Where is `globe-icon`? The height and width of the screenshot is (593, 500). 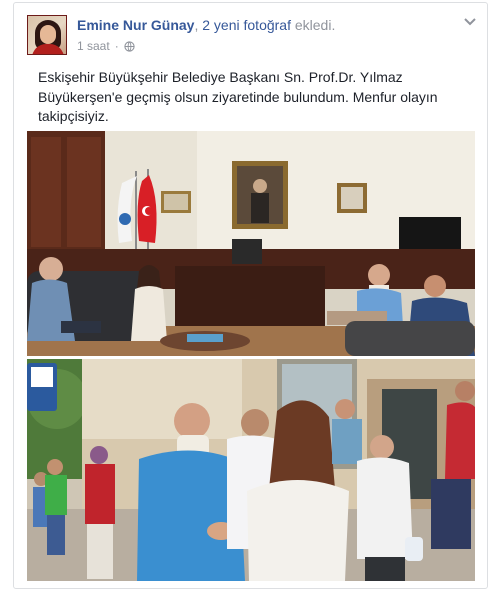
globe-icon is located at coordinates (129, 46).